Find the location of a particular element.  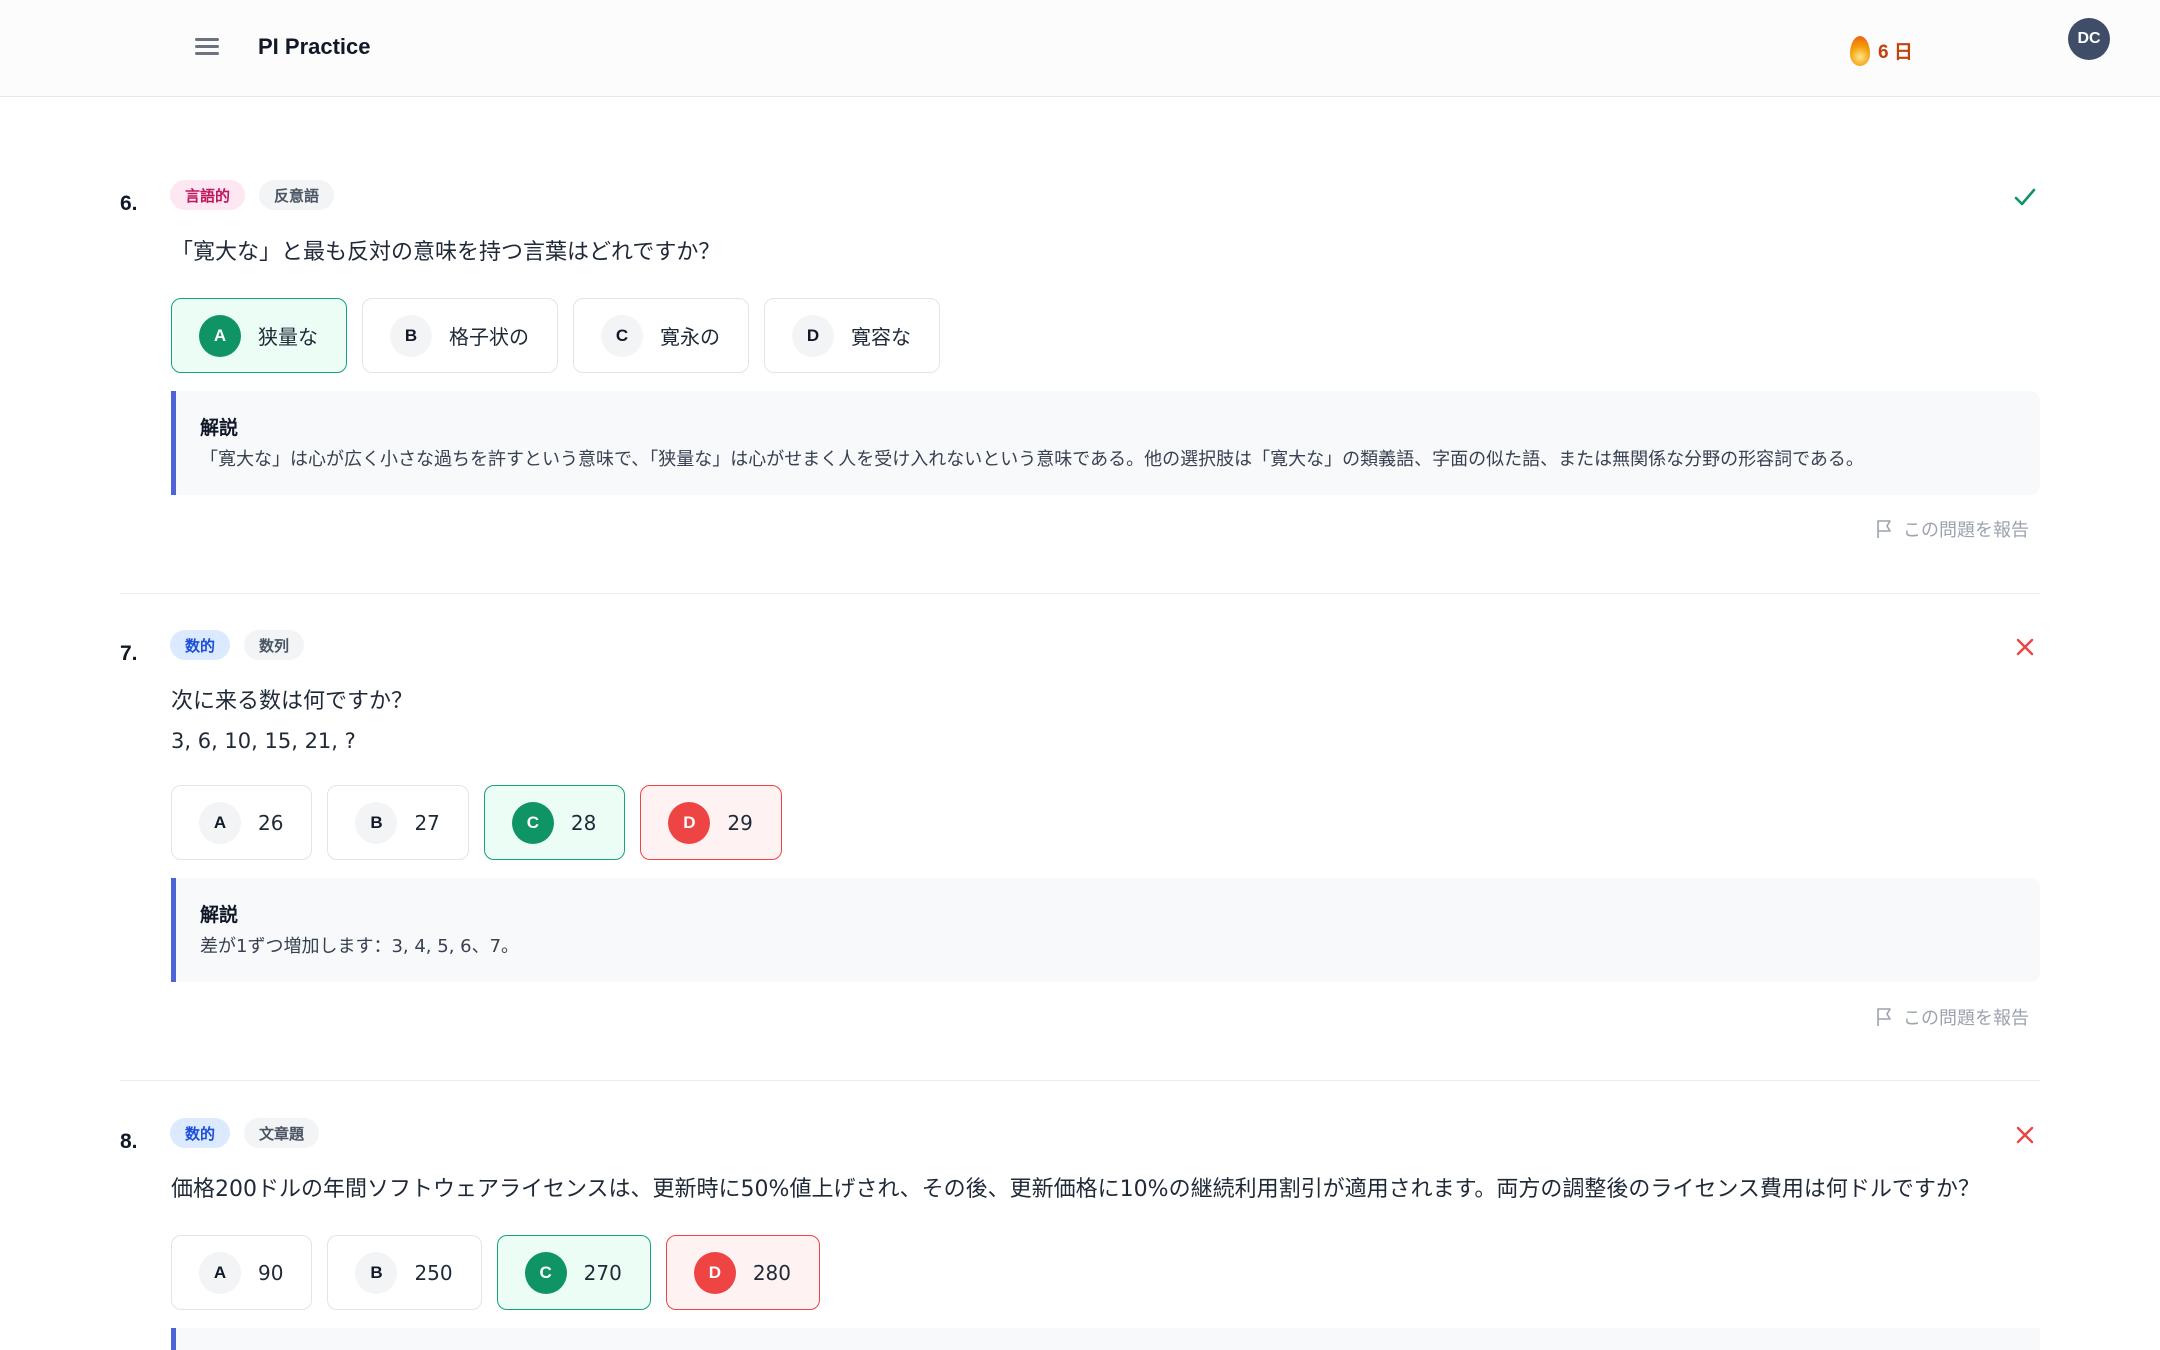

question-tags: 数的 文章題 is located at coordinates (245, 1133).